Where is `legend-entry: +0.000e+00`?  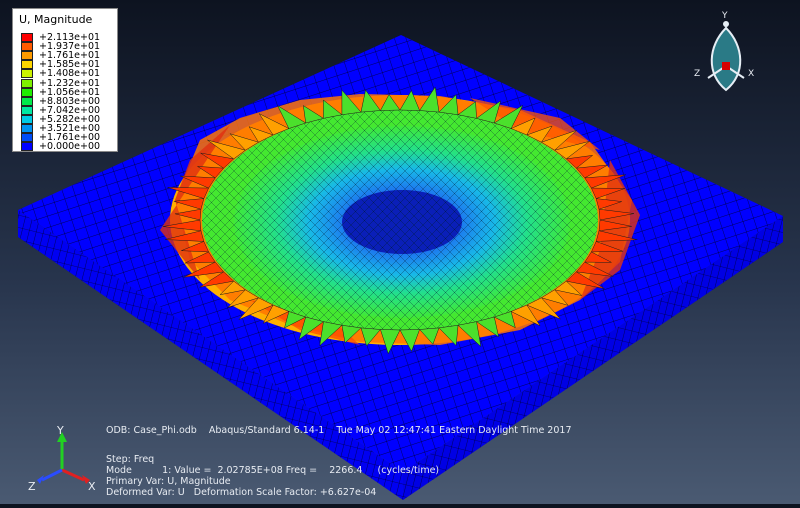
legend-entry: +0.000e+00 is located at coordinates (67, 147).